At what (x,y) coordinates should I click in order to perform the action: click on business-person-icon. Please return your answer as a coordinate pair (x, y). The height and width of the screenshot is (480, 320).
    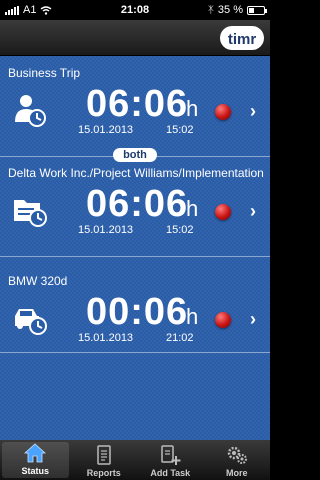
    Looking at the image, I should click on (30, 111).